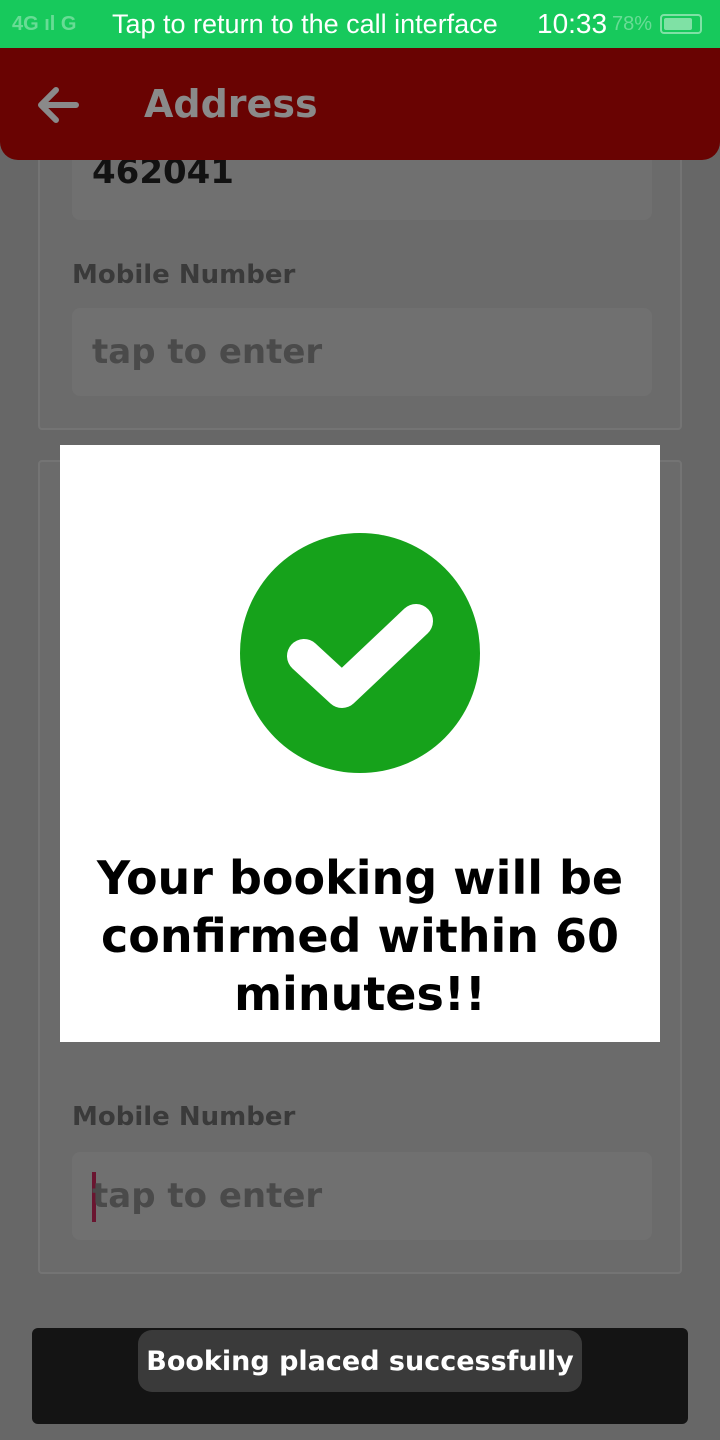  What do you see at coordinates (362, 352) in the screenshot?
I see `mobile-number-field: tap to enter` at bounding box center [362, 352].